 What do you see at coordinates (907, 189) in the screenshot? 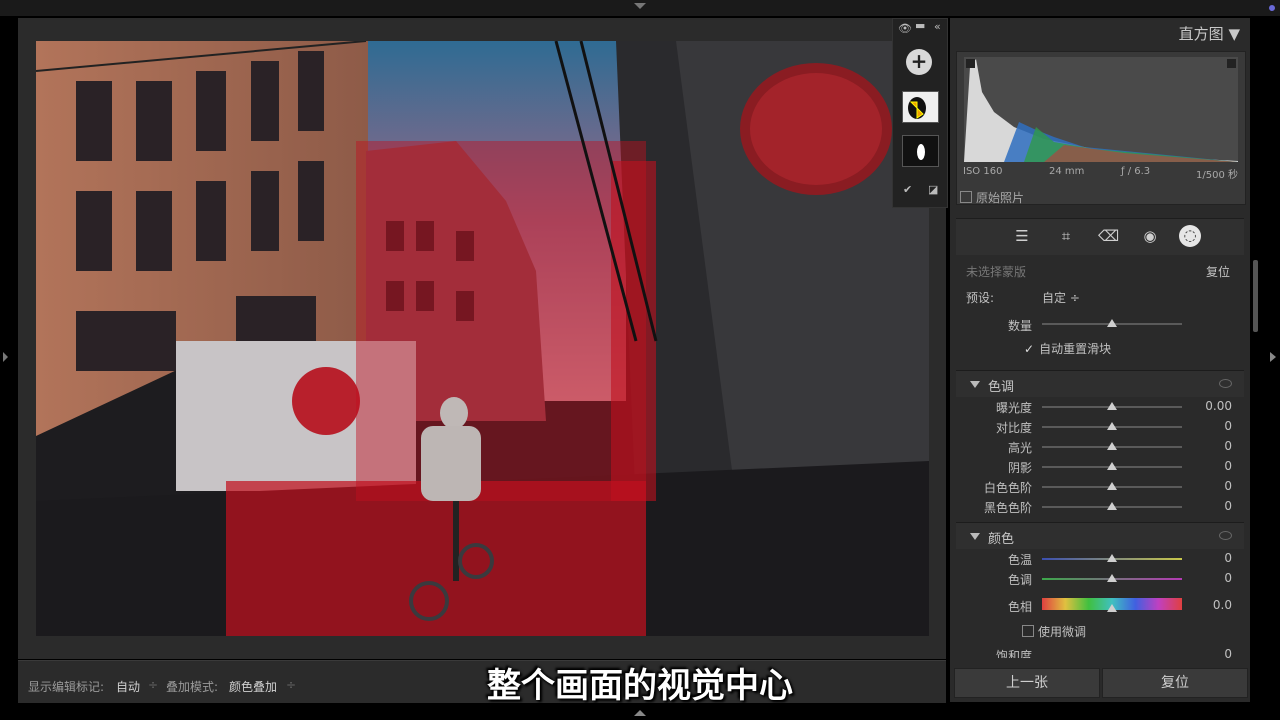
I see `confirm-icon: ✔` at bounding box center [907, 189].